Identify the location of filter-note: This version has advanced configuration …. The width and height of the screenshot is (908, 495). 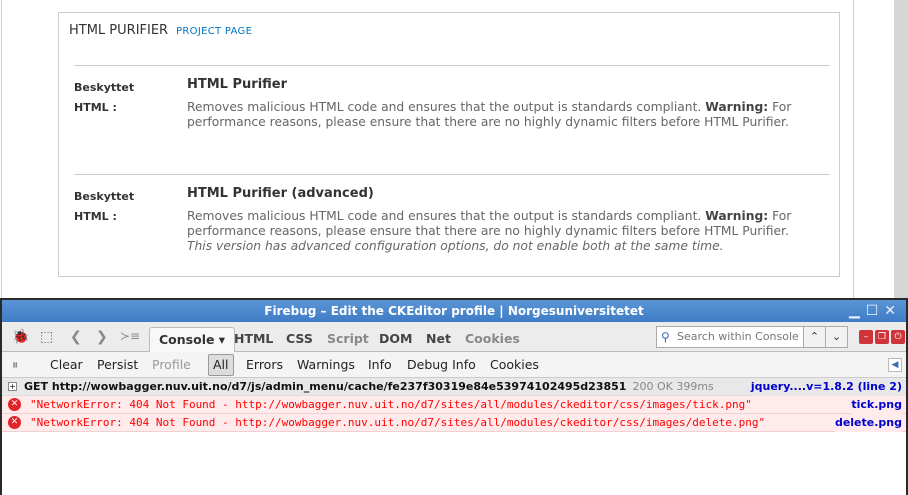
(455, 246).